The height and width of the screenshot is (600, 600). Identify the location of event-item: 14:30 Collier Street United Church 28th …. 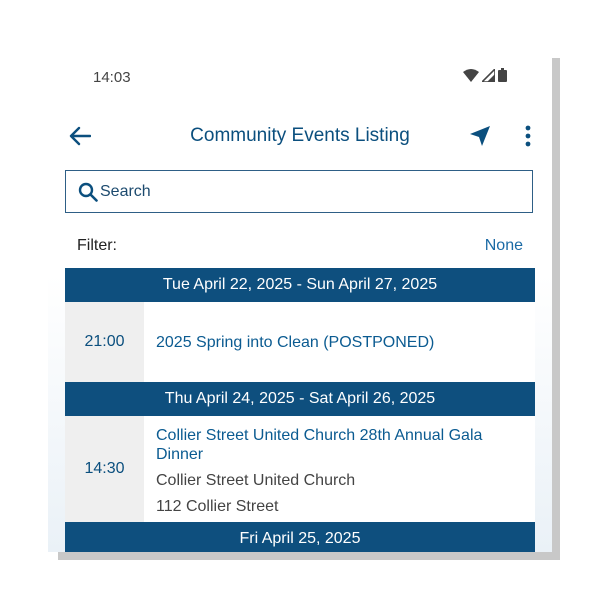
(300, 469).